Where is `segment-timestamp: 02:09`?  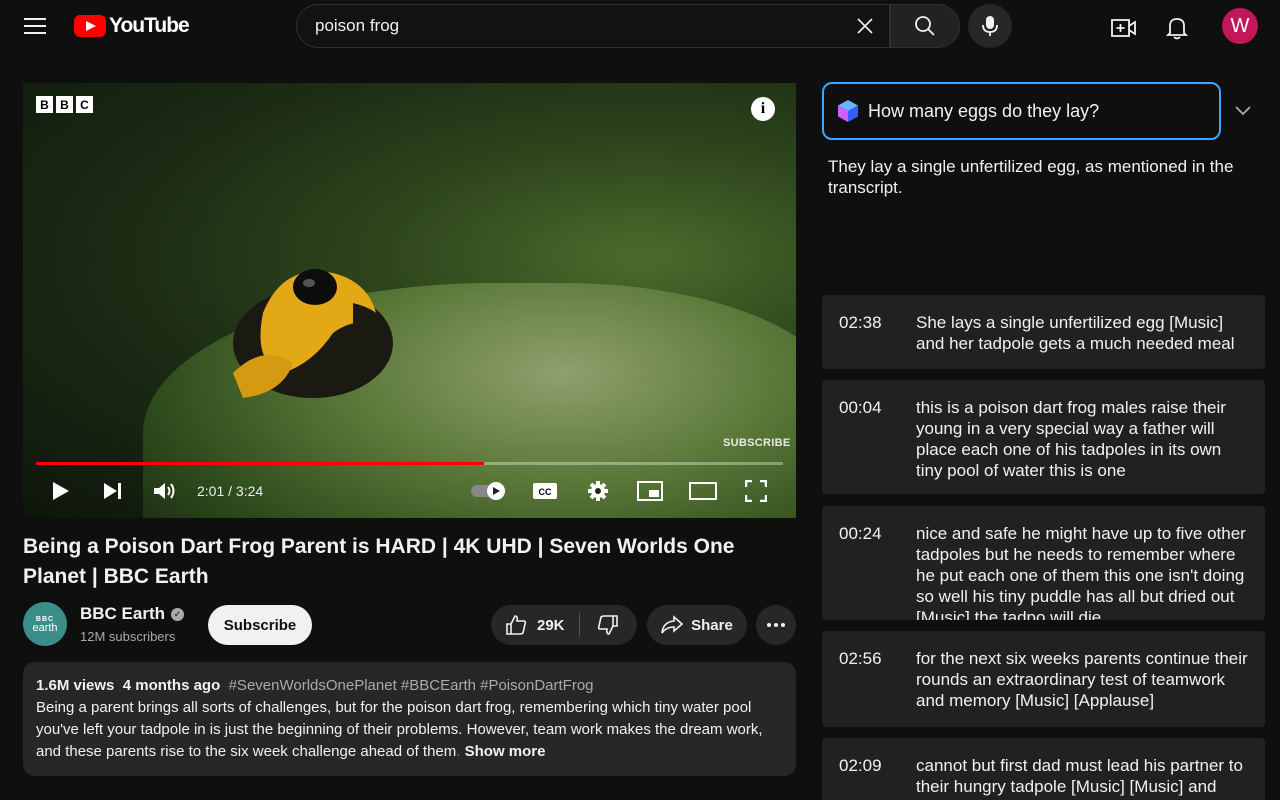 segment-timestamp: 02:09 is located at coordinates (860, 765).